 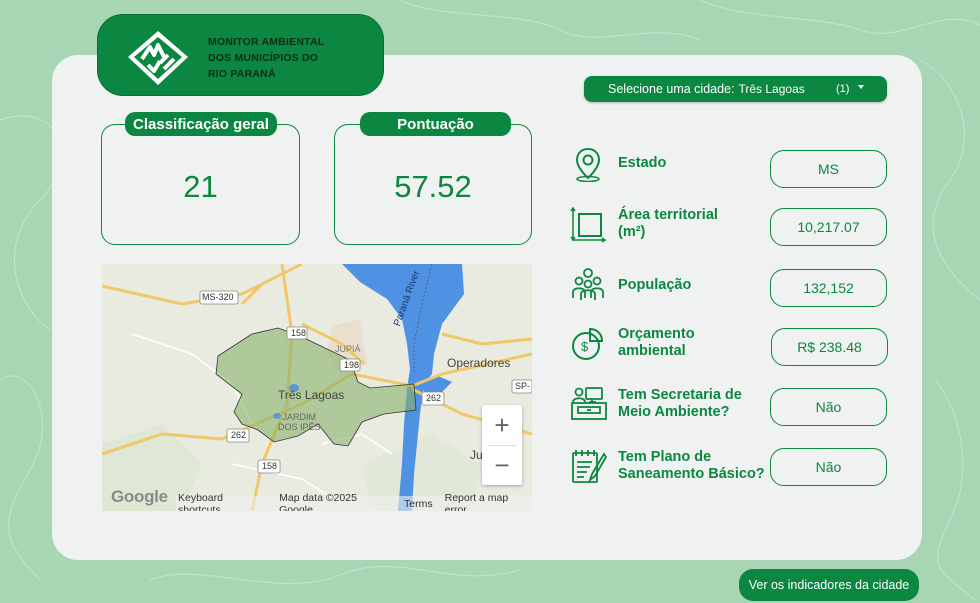 What do you see at coordinates (656, 334) in the screenshot?
I see `orcamento-label-line-1: Orçamento` at bounding box center [656, 334].